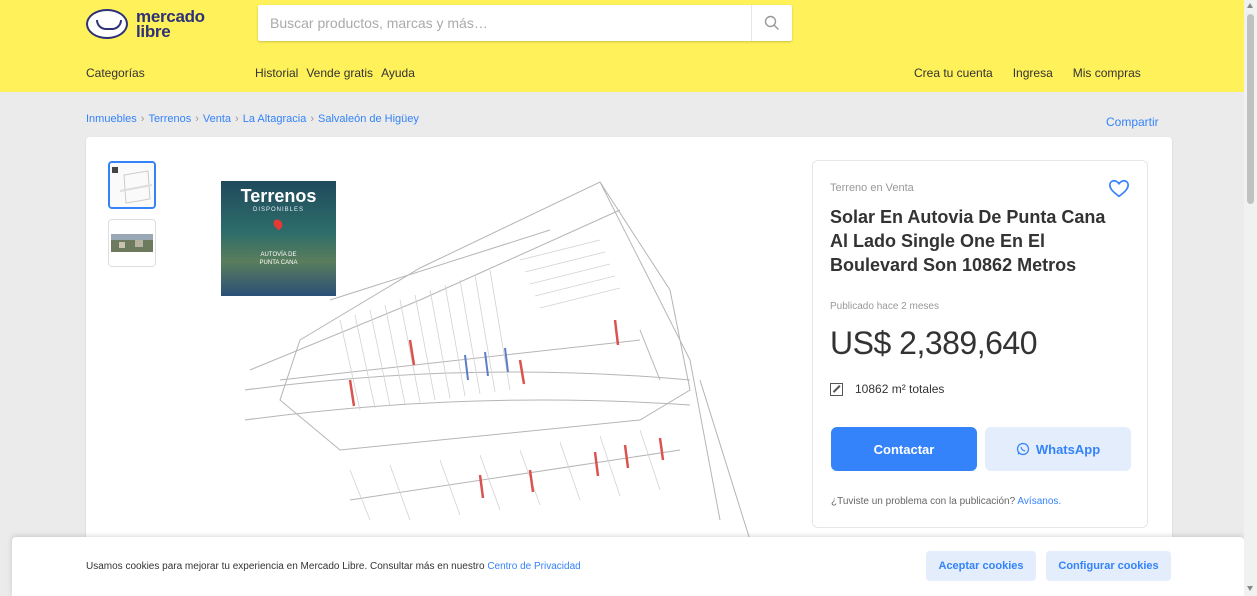 The image size is (1257, 596). I want to click on nav-item-historial: Historial, so click(276, 73).